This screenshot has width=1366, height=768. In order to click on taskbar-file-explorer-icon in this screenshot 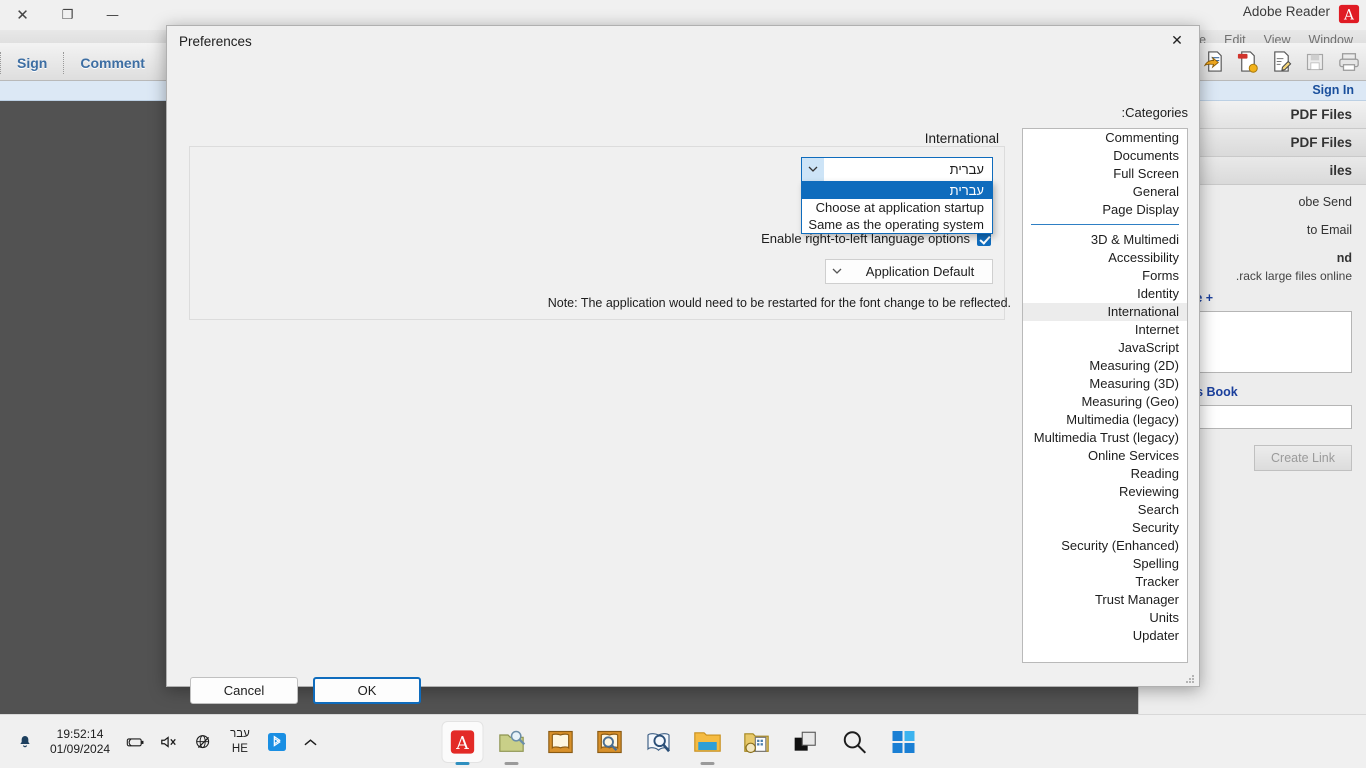, I will do `click(708, 743)`.